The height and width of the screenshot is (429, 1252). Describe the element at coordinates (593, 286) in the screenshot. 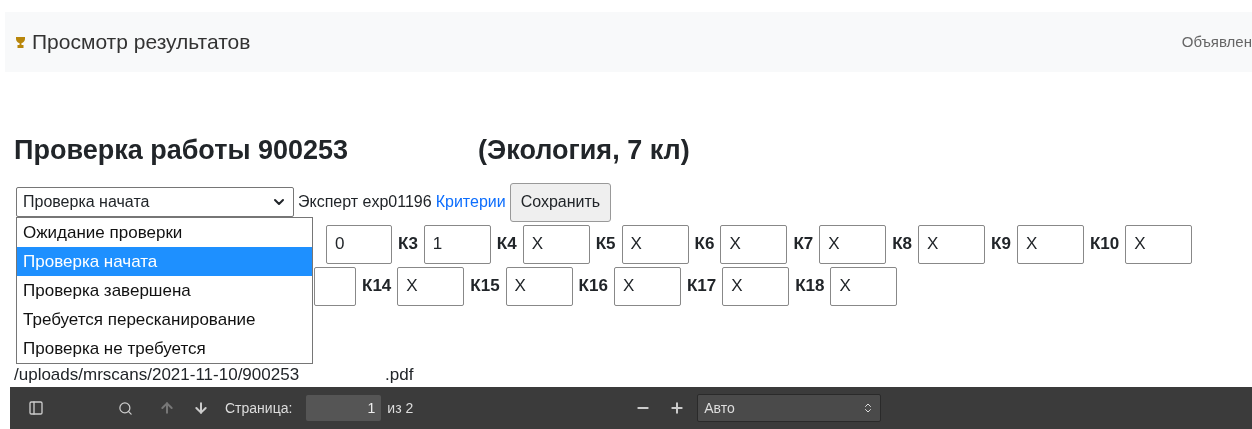

I see `criterion-label: К16` at that location.